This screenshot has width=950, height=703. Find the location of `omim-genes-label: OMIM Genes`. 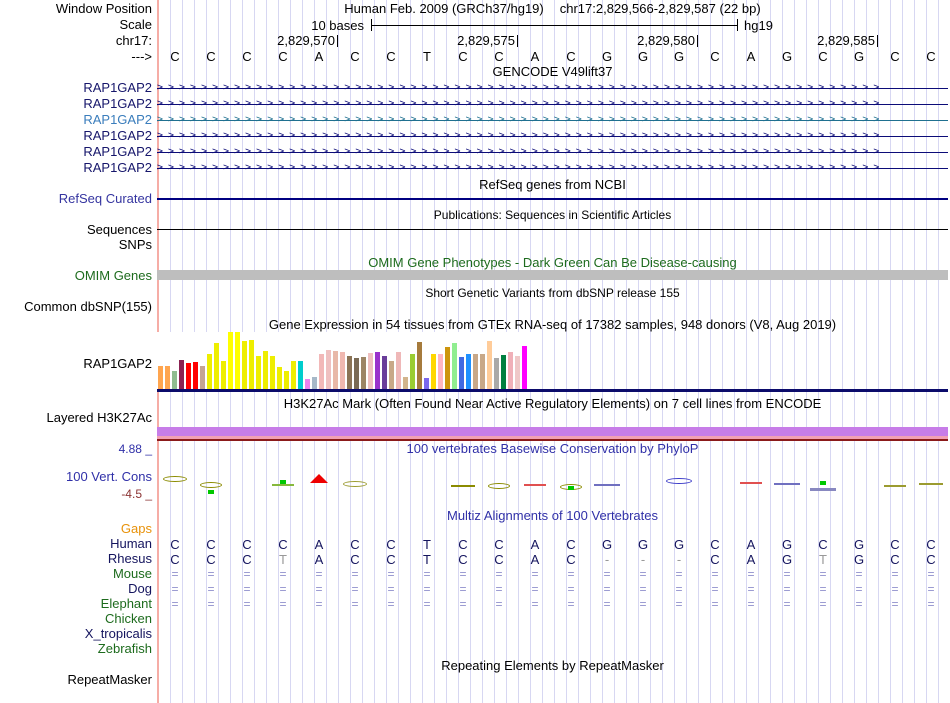

omim-genes-label: OMIM Genes is located at coordinates (76, 276).